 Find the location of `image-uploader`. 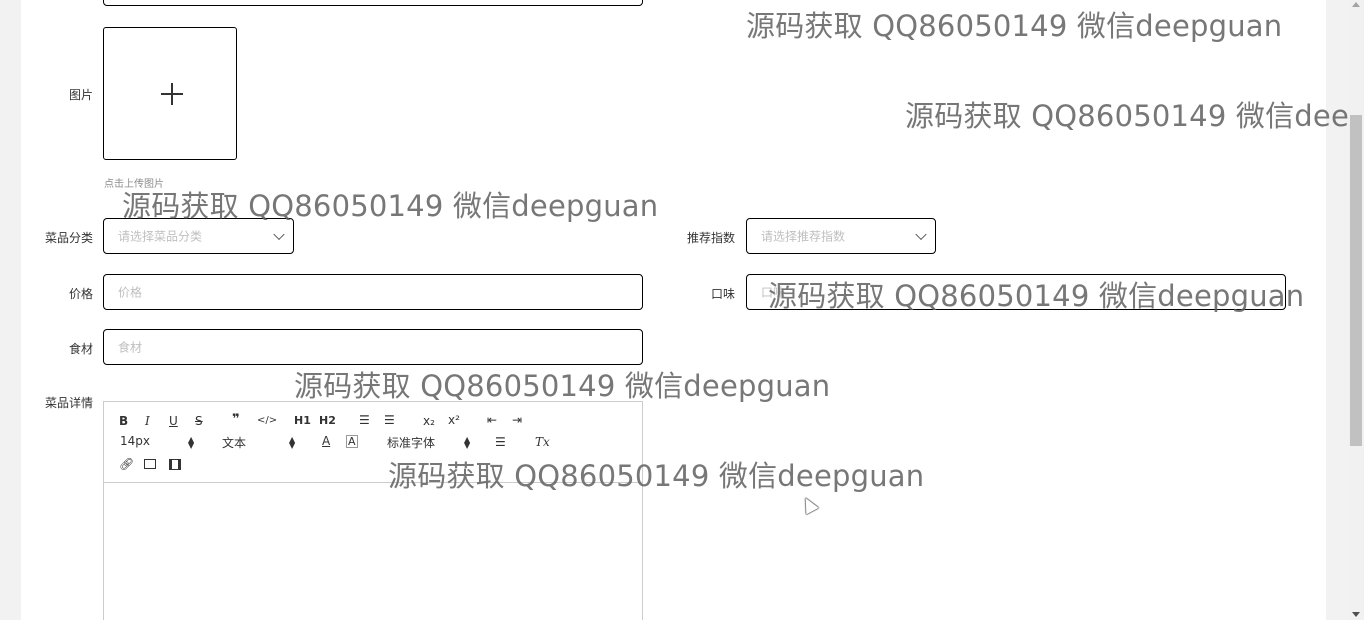

image-uploader is located at coordinates (170, 93).